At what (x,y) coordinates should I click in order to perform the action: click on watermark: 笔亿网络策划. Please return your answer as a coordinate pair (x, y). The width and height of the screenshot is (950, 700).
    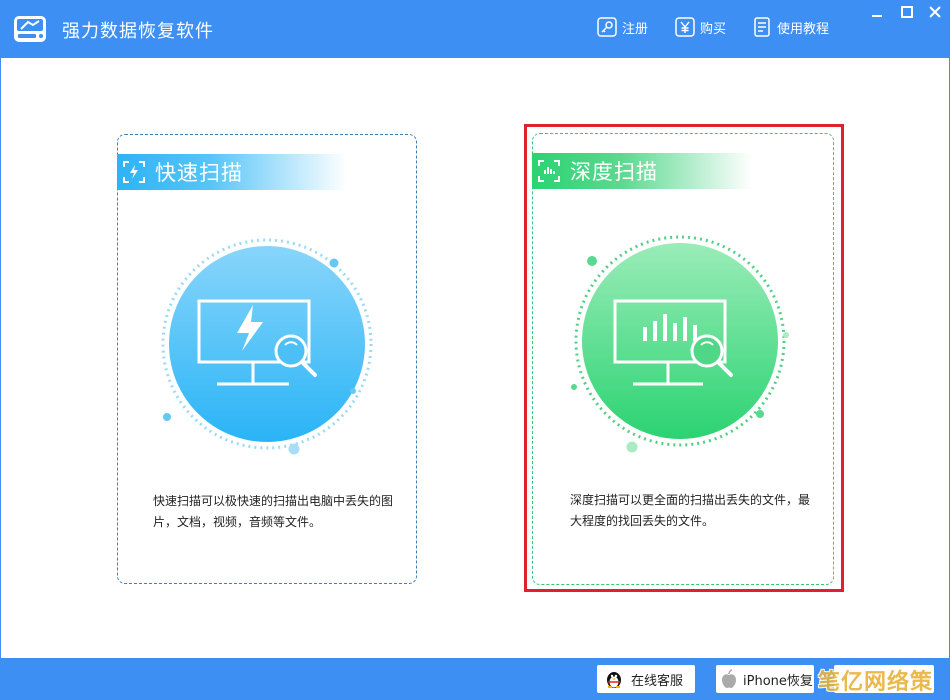
    Looking at the image, I should click on (876, 682).